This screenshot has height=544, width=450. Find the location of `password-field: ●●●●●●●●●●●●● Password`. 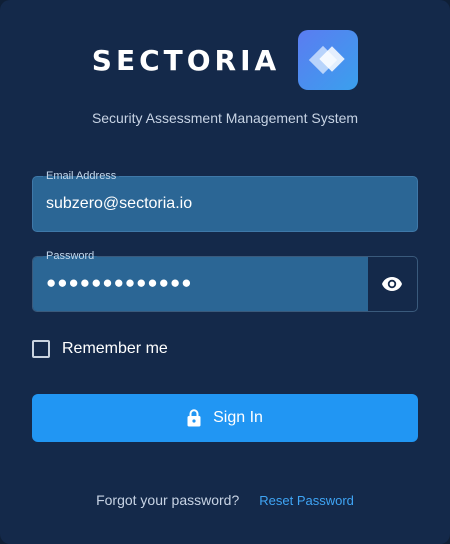

password-field: ●●●●●●●●●●●●● Password is located at coordinates (225, 280).